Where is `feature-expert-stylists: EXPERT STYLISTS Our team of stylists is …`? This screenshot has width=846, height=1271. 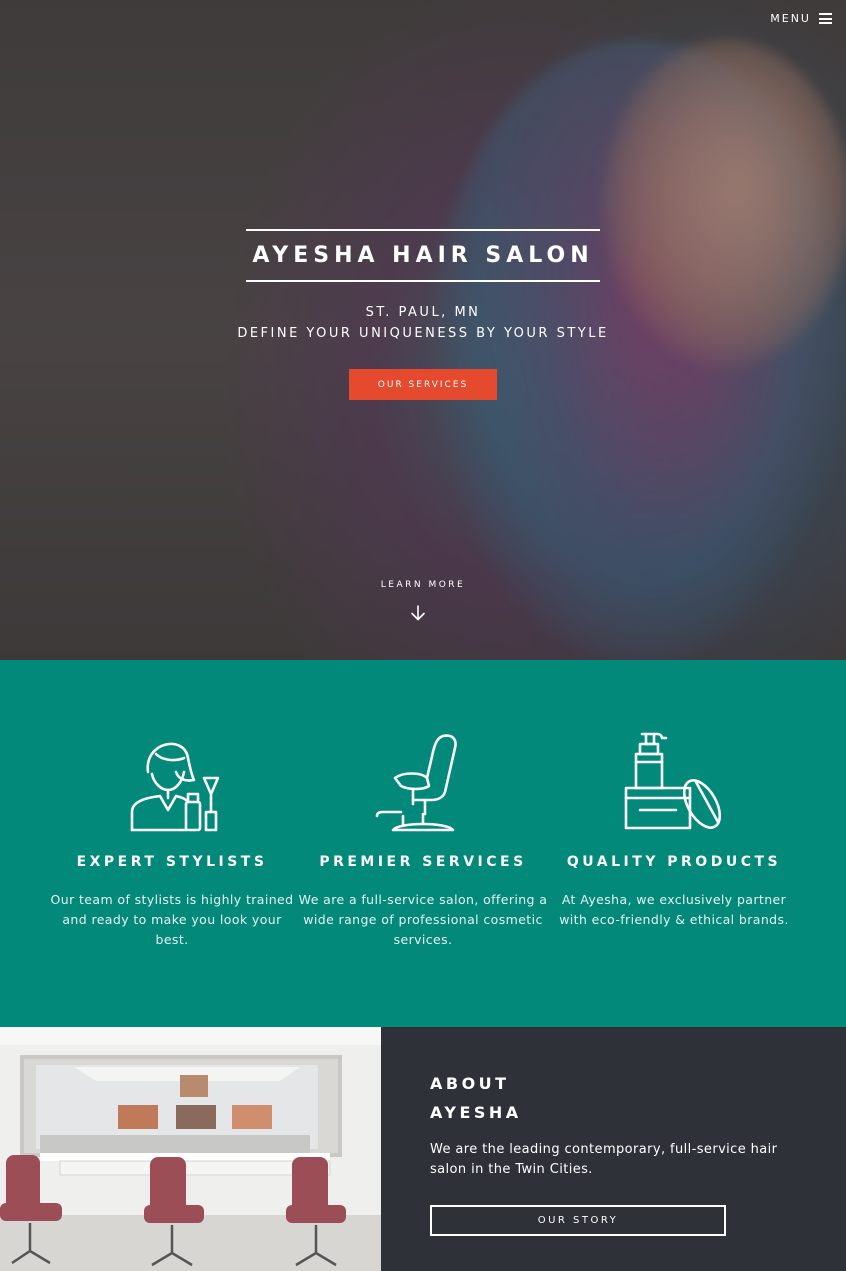
feature-expert-stylists: EXPERT STYLISTS Our team of stylists is … is located at coordinates (172, 841).